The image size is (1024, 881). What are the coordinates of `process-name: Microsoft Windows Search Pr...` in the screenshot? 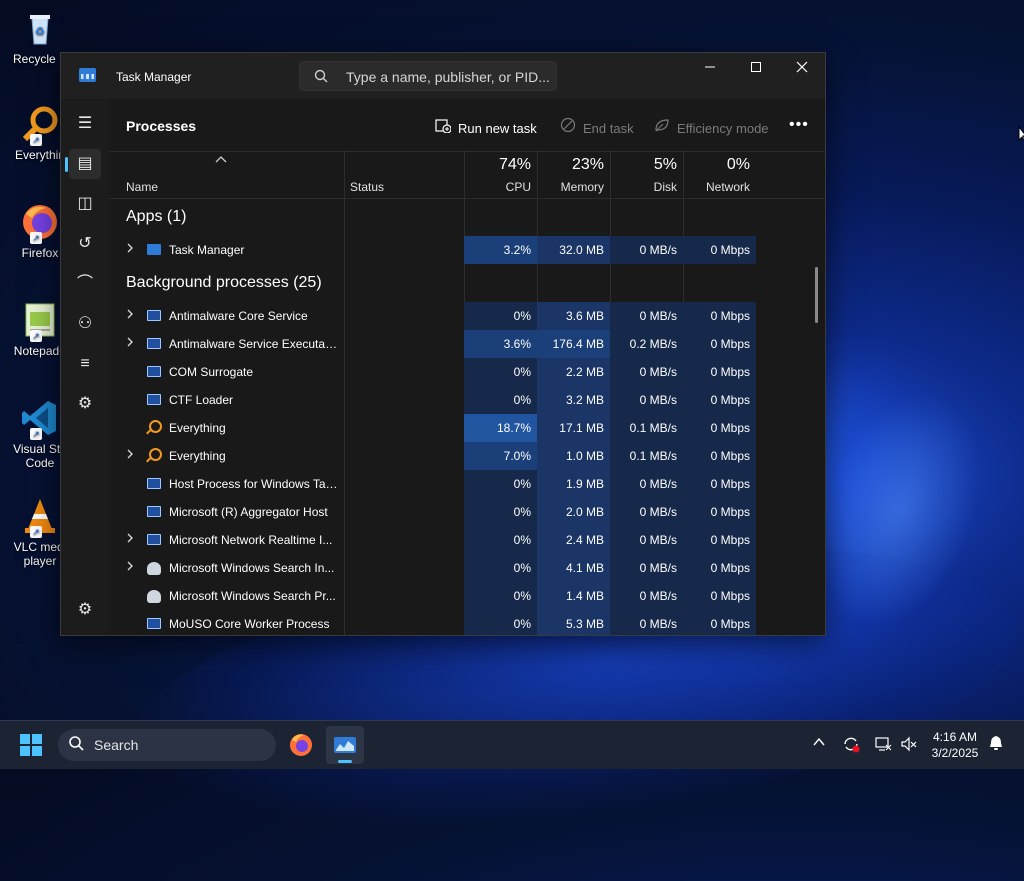 It's located at (252, 596).